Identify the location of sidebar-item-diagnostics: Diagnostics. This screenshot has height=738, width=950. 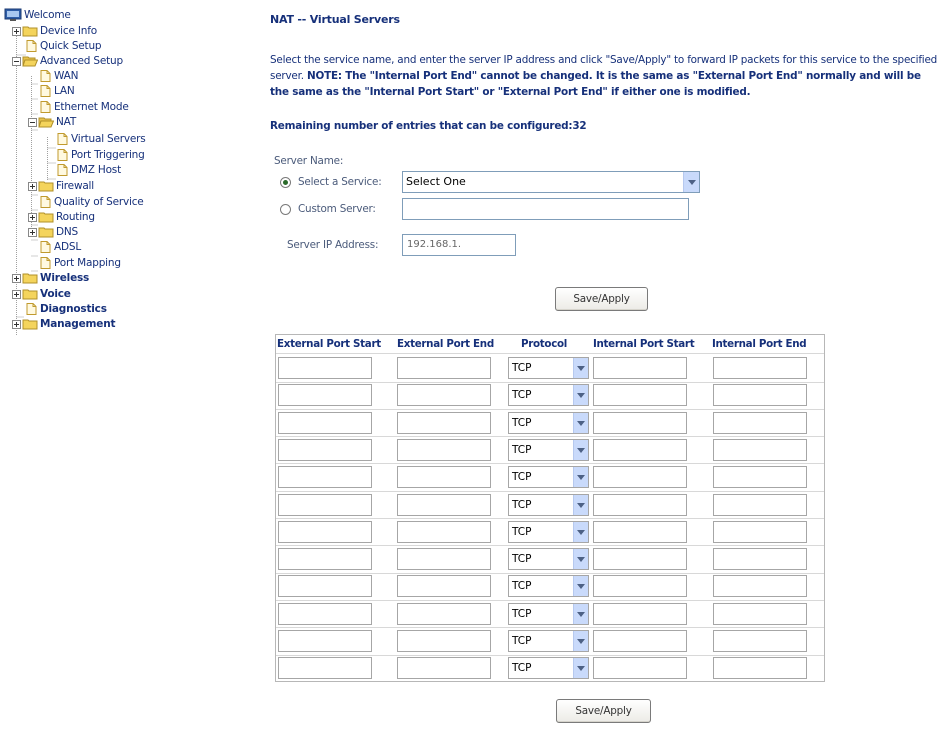
(66, 309).